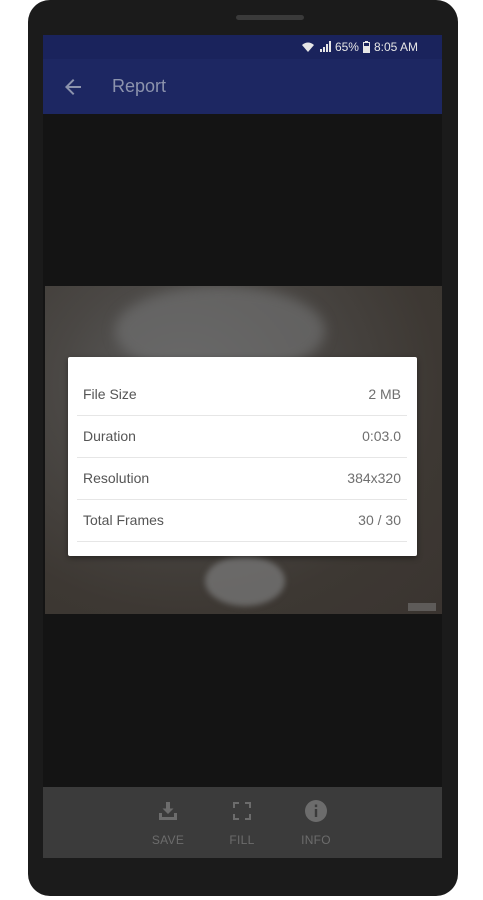 This screenshot has width=483, height=900. Describe the element at coordinates (366, 47) in the screenshot. I see `battery-icon` at that location.